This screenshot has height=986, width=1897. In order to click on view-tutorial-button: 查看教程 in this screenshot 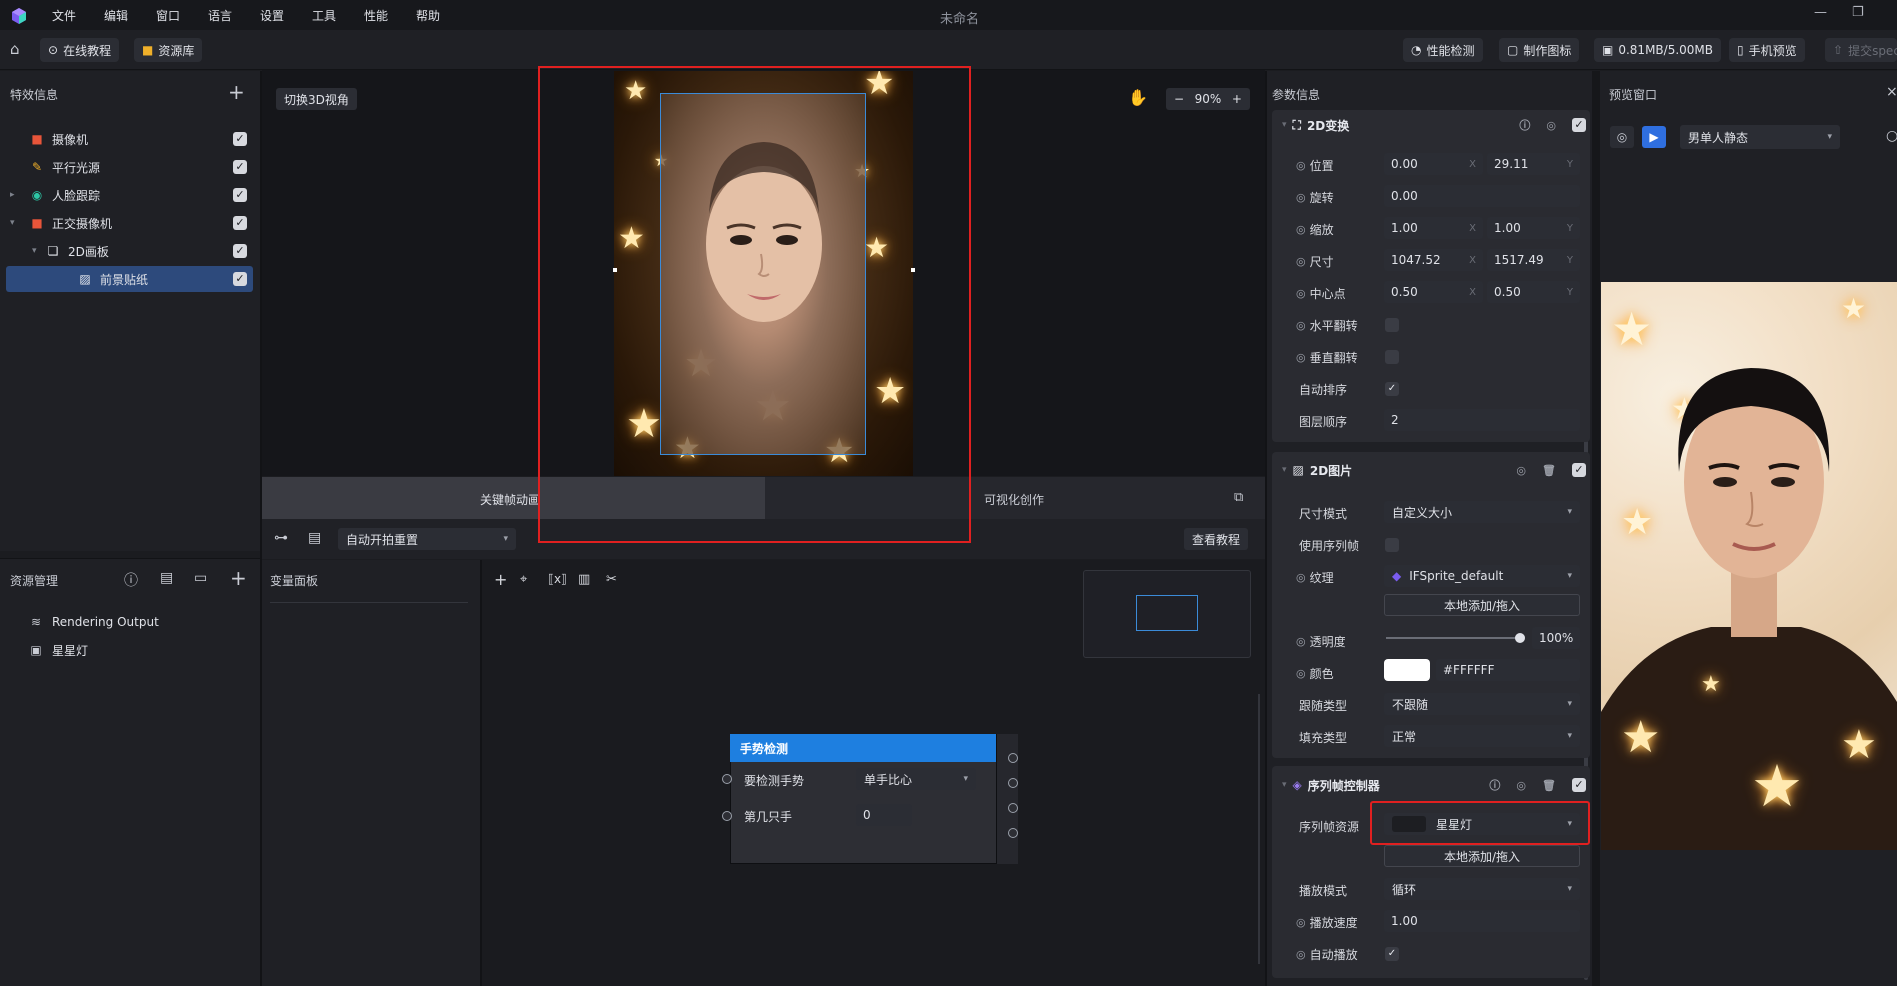, I will do `click(1216, 539)`.